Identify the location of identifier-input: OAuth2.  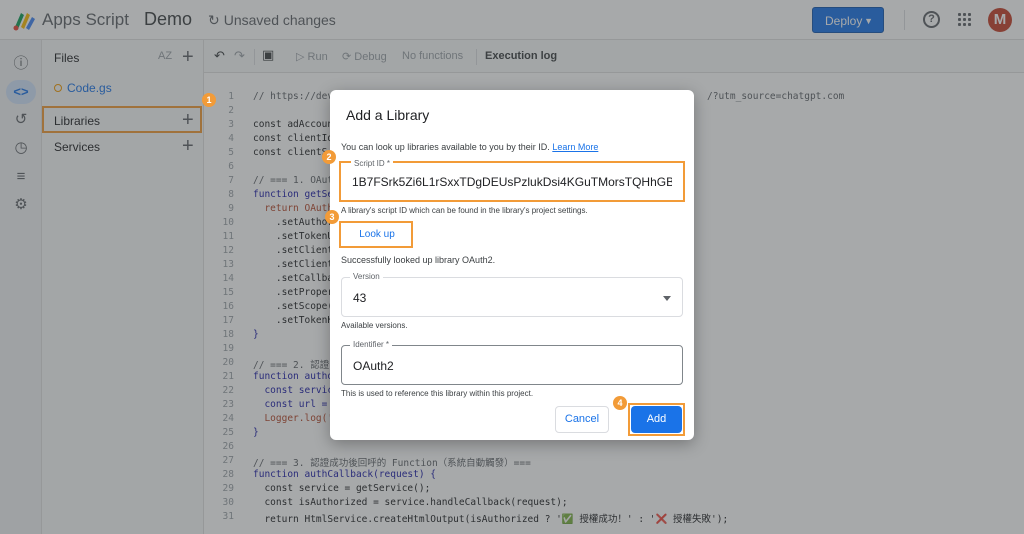
(373, 366).